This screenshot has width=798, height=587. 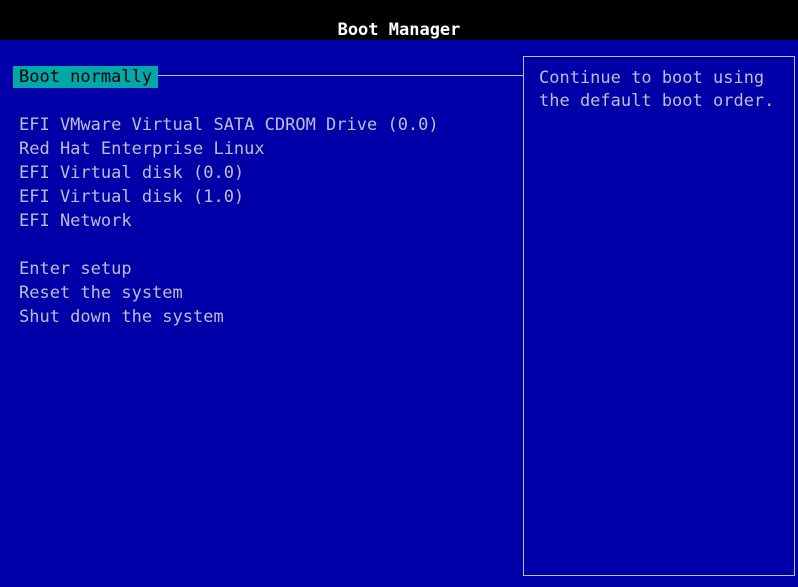 I want to click on menu-item-reset-system: Reset the system, so click(x=101, y=293).